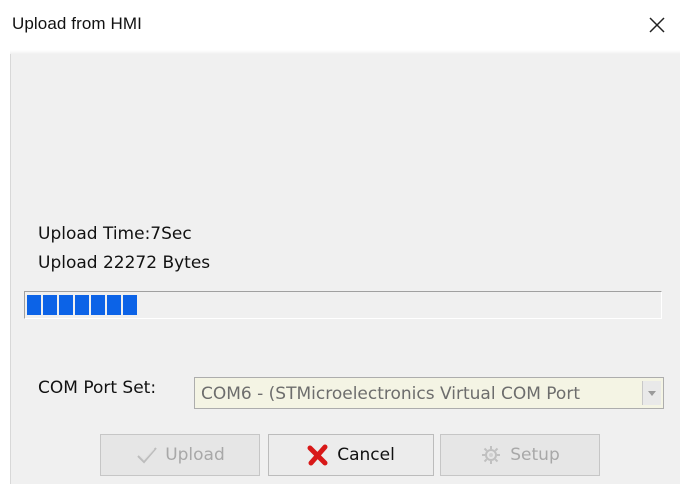 This screenshot has height=484, width=680. What do you see at coordinates (366, 455) in the screenshot?
I see `cancel-button-label: Cancel` at bounding box center [366, 455].